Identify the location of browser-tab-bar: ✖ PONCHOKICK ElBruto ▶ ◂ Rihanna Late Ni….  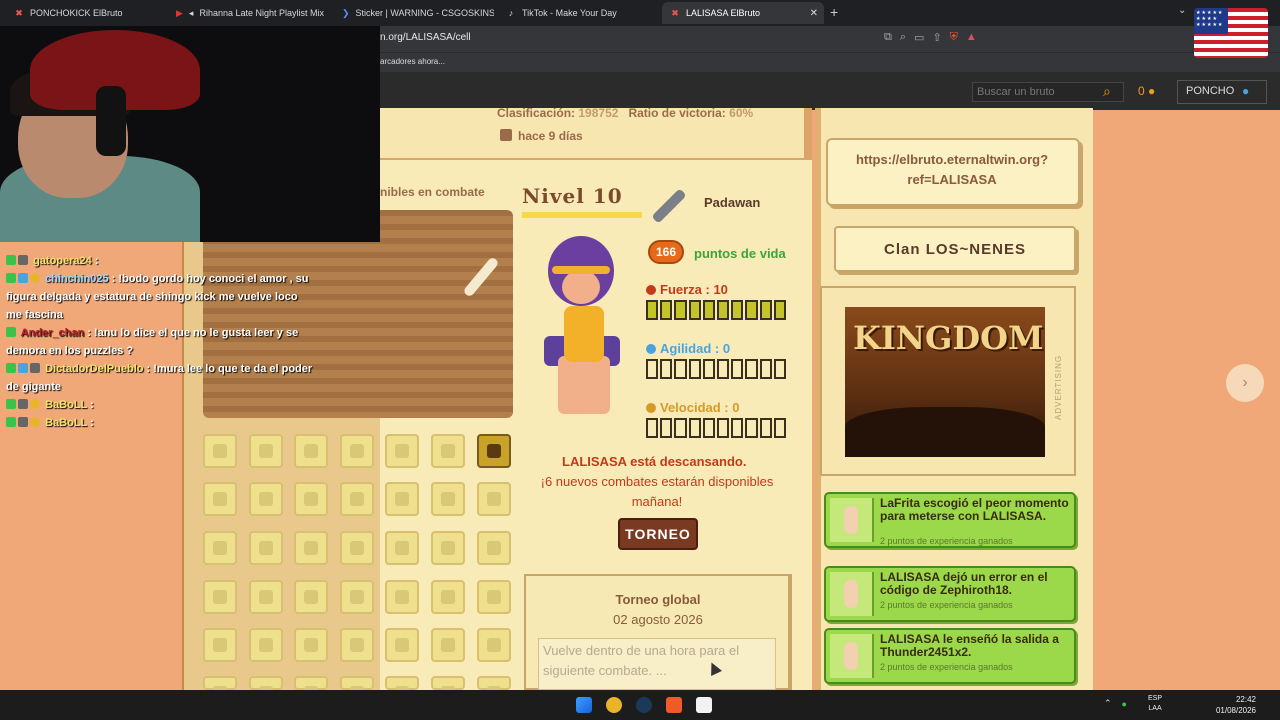
(640, 13).